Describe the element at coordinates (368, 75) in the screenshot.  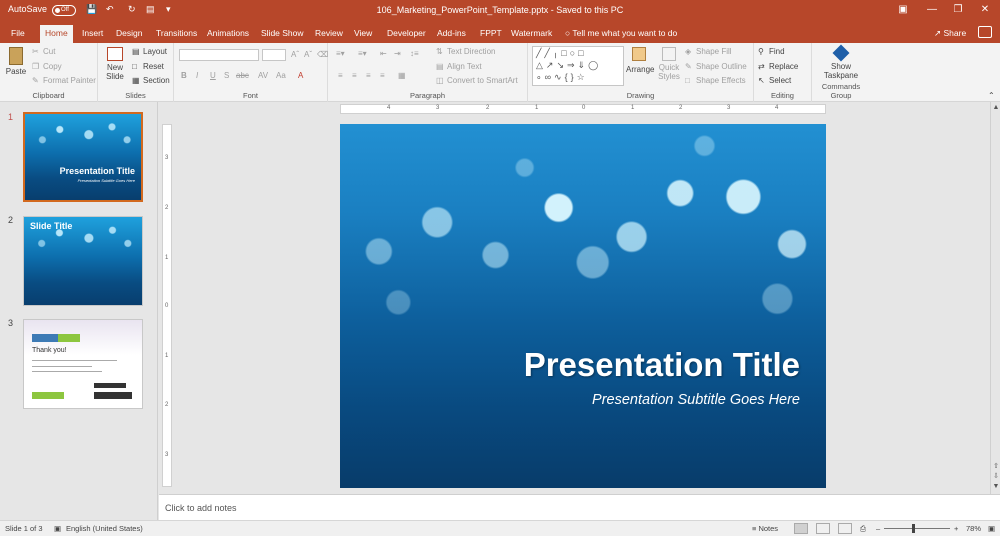
I see `align-right-icon: ≡` at that location.